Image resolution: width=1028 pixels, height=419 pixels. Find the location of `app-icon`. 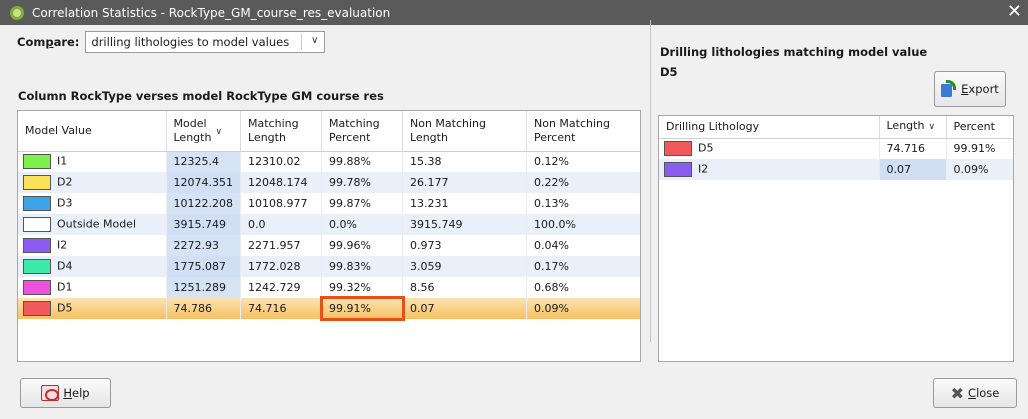

app-icon is located at coordinates (17, 12).